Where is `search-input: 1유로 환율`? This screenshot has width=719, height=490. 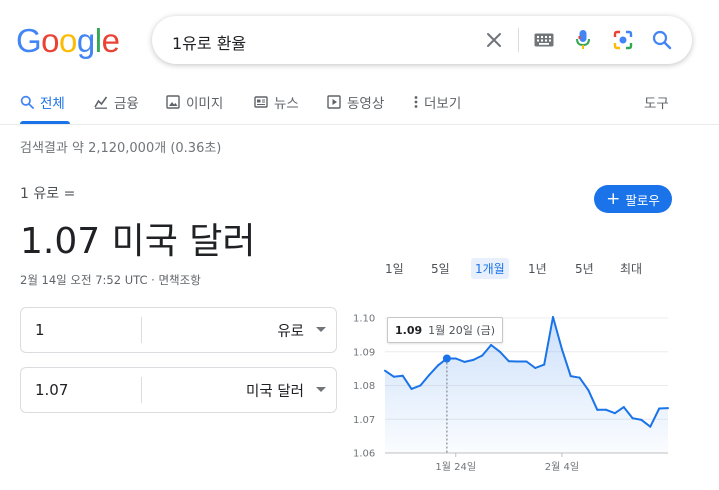 search-input: 1유로 환율 is located at coordinates (209, 42).